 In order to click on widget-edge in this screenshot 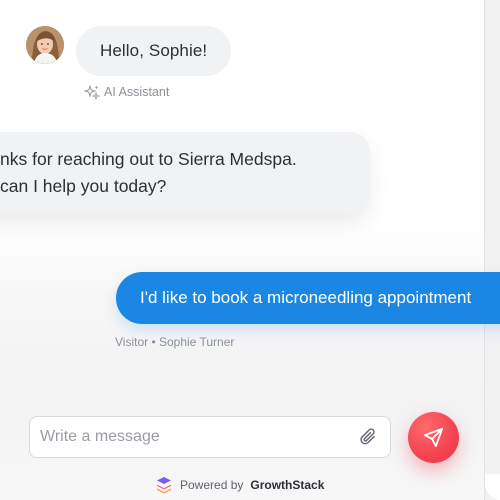, I will do `click(492, 250)`.